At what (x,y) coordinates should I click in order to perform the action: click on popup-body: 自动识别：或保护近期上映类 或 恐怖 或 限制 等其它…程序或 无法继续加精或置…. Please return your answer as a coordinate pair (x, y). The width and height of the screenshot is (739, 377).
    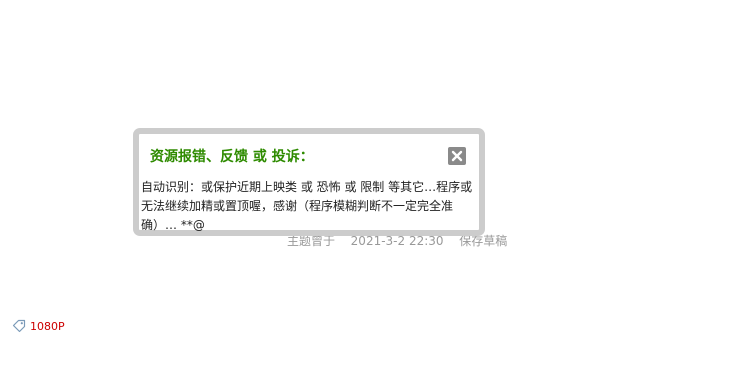
    Looking at the image, I should click on (309, 206).